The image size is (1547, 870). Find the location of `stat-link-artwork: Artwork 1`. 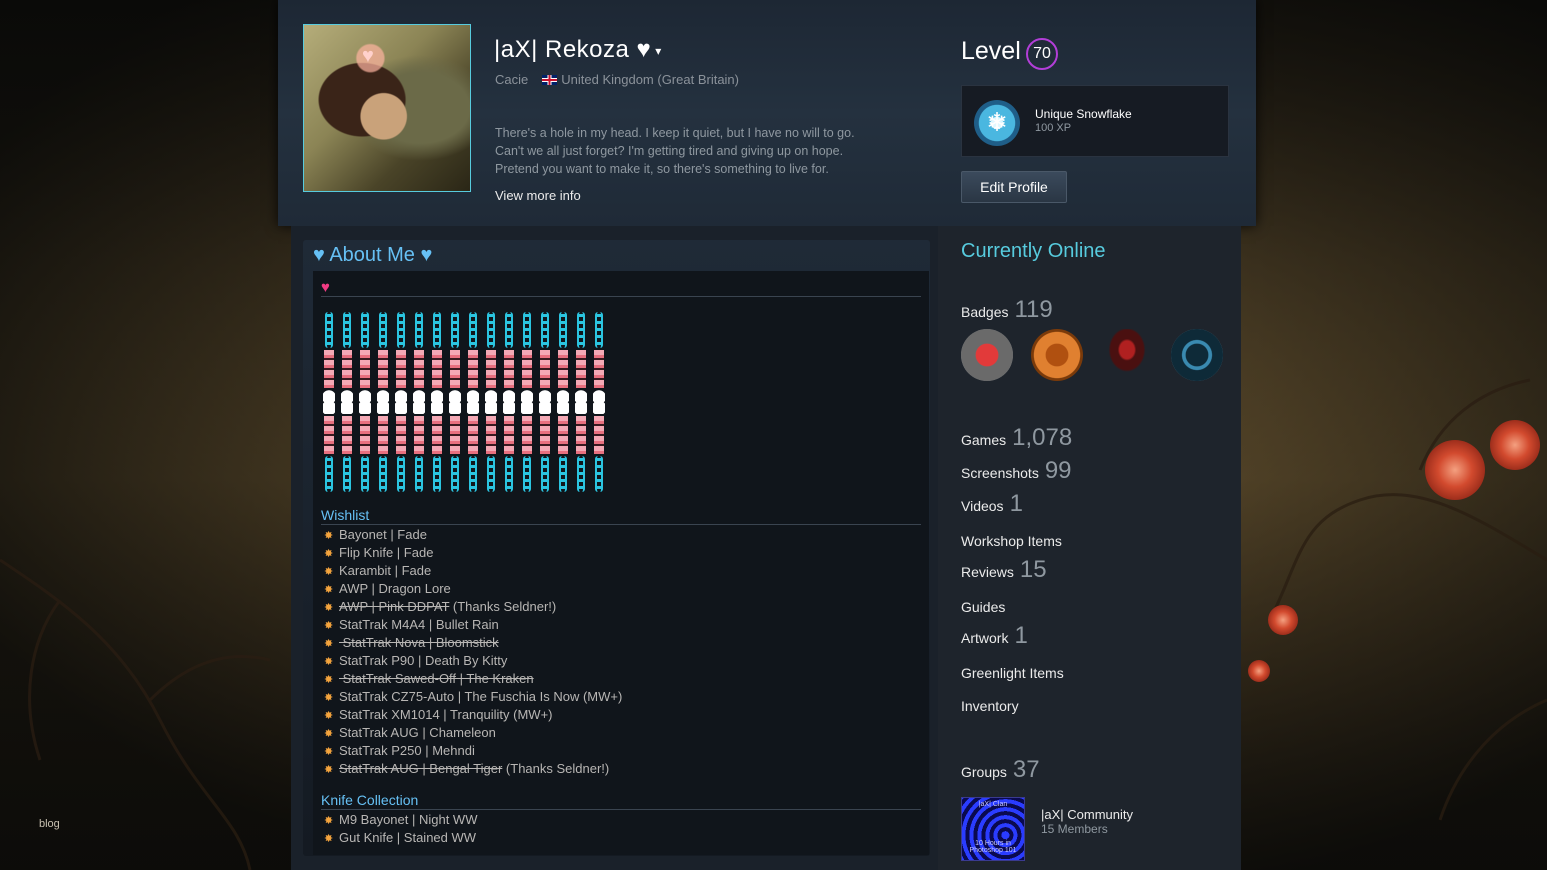

stat-link-artwork: Artwork 1 is located at coordinates (994, 636).